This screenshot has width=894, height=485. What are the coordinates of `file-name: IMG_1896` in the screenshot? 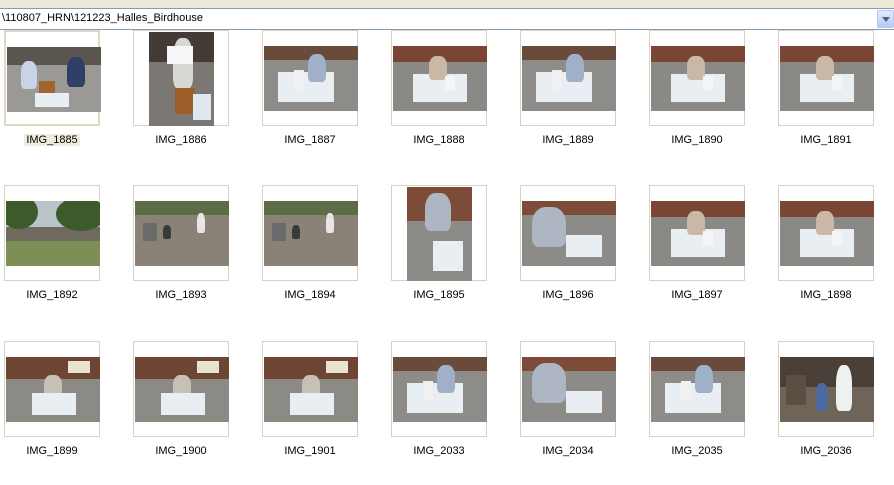 It's located at (568, 295).